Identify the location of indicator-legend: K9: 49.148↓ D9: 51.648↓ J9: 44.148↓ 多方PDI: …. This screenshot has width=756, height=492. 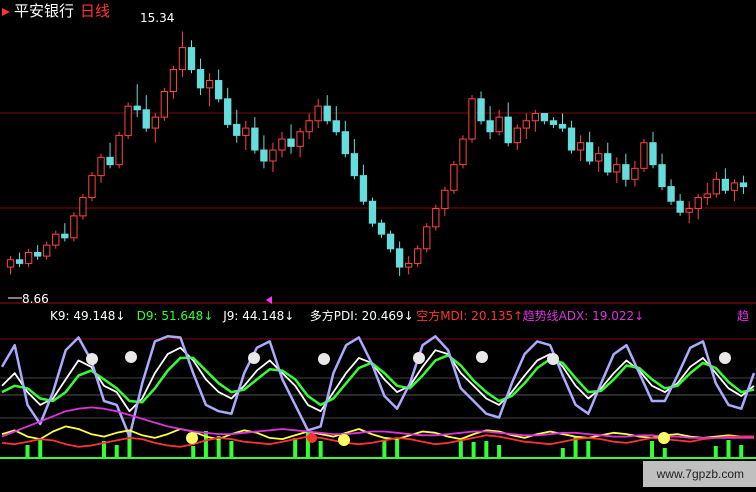
(347, 315).